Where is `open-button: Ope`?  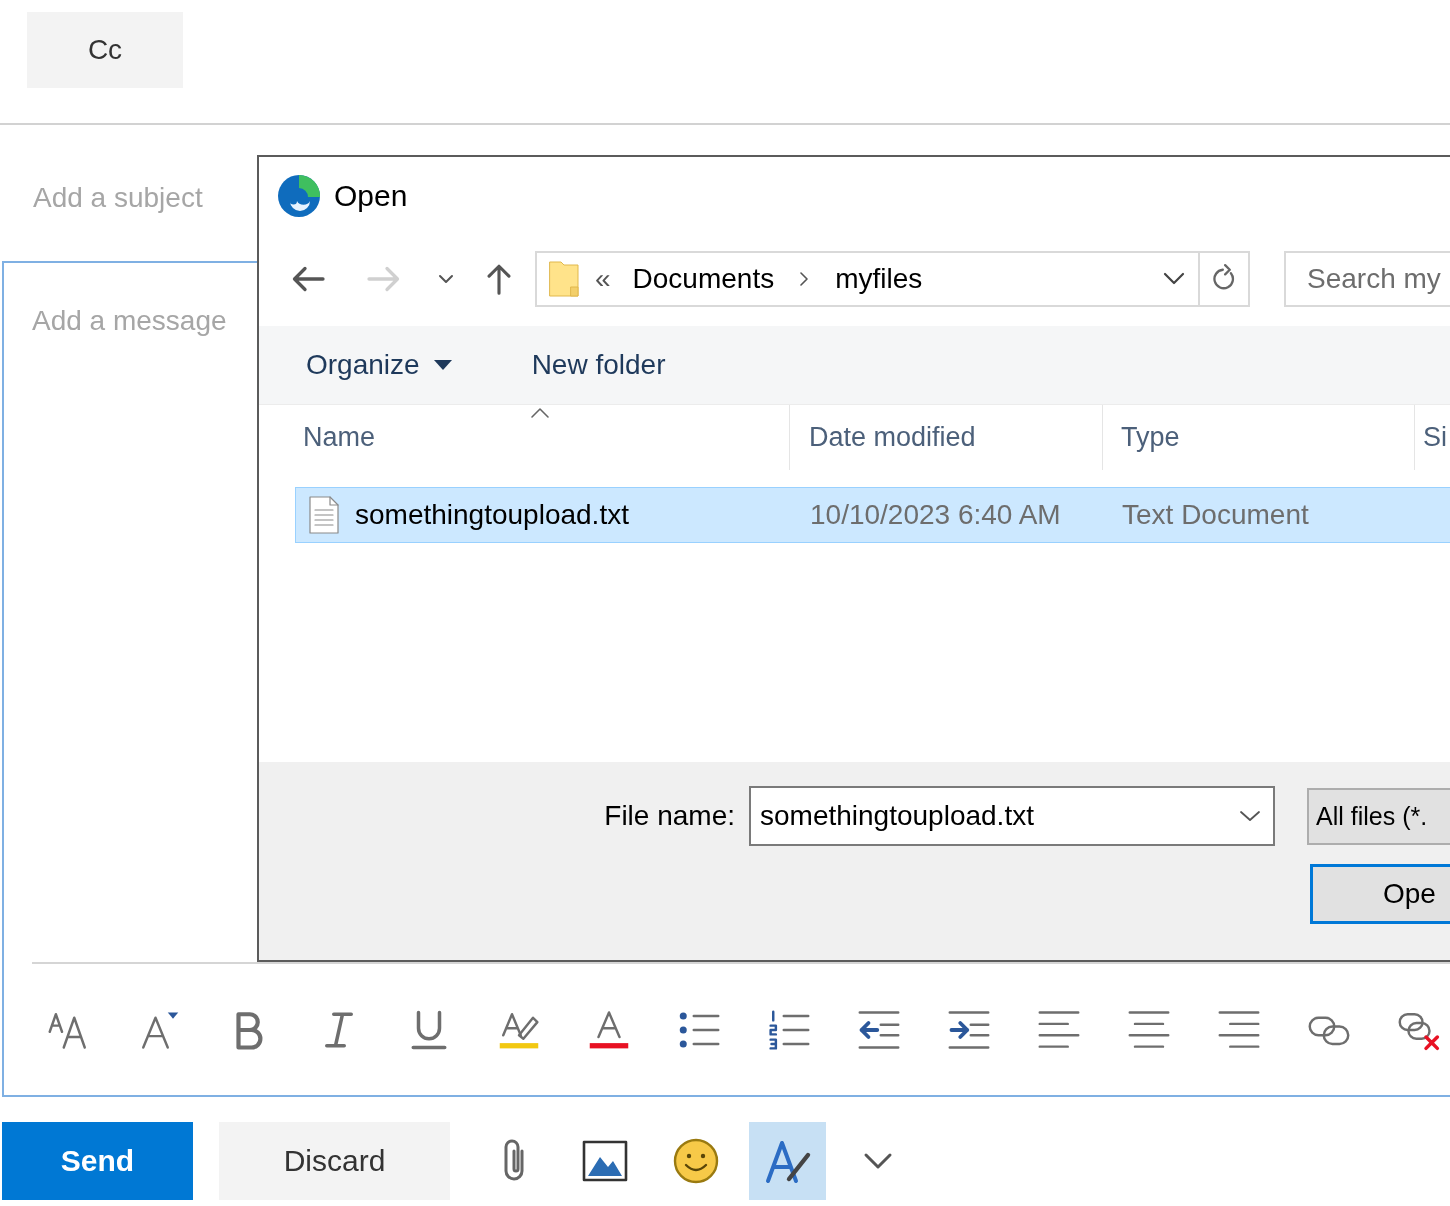
open-button: Ope is located at coordinates (1380, 894).